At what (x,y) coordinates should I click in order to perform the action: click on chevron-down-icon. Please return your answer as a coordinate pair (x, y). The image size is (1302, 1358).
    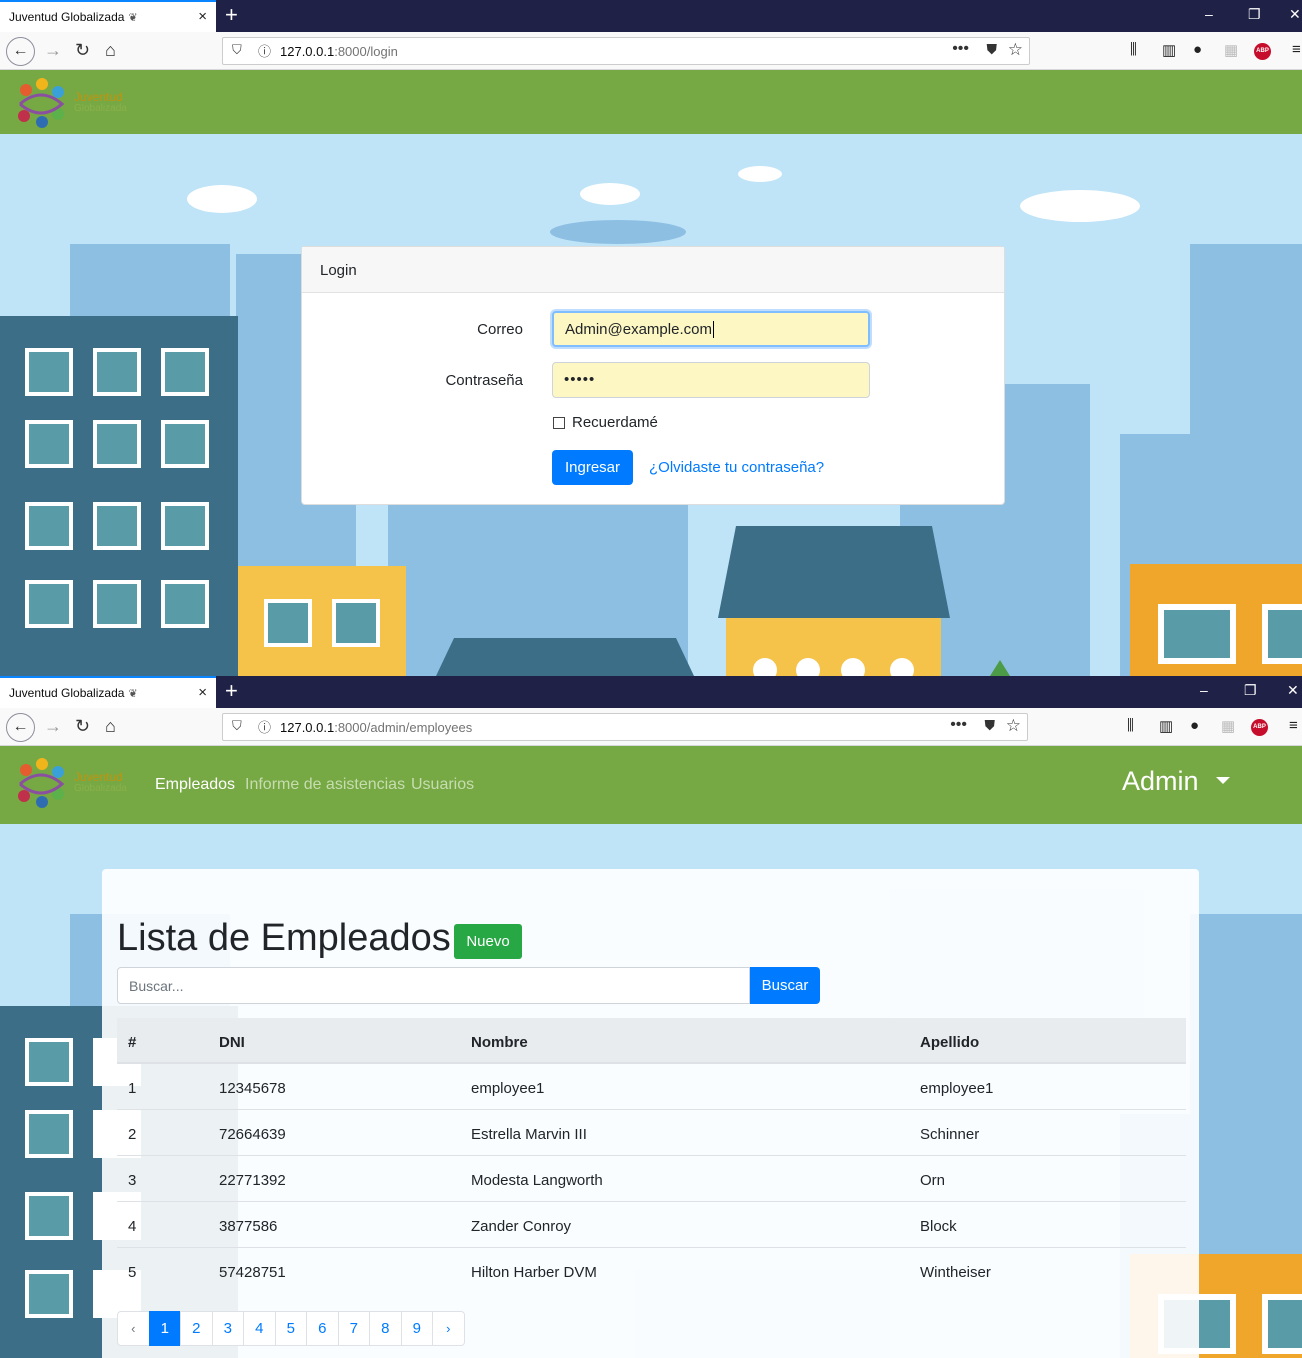
    Looking at the image, I should click on (1223, 780).